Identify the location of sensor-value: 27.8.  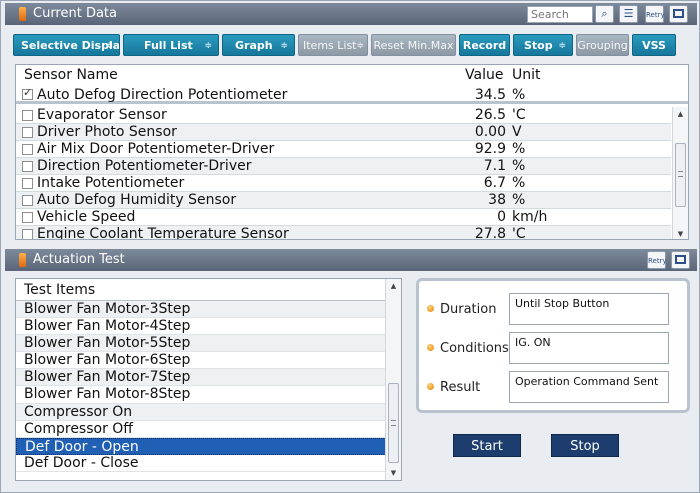
(490, 233).